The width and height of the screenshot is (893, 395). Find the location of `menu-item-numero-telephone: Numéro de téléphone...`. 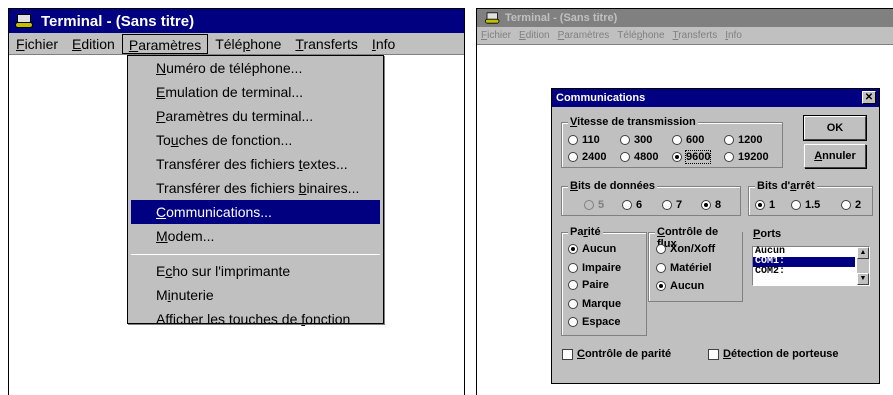

menu-item-numero-telephone: Numéro de téléphone... is located at coordinates (255, 68).